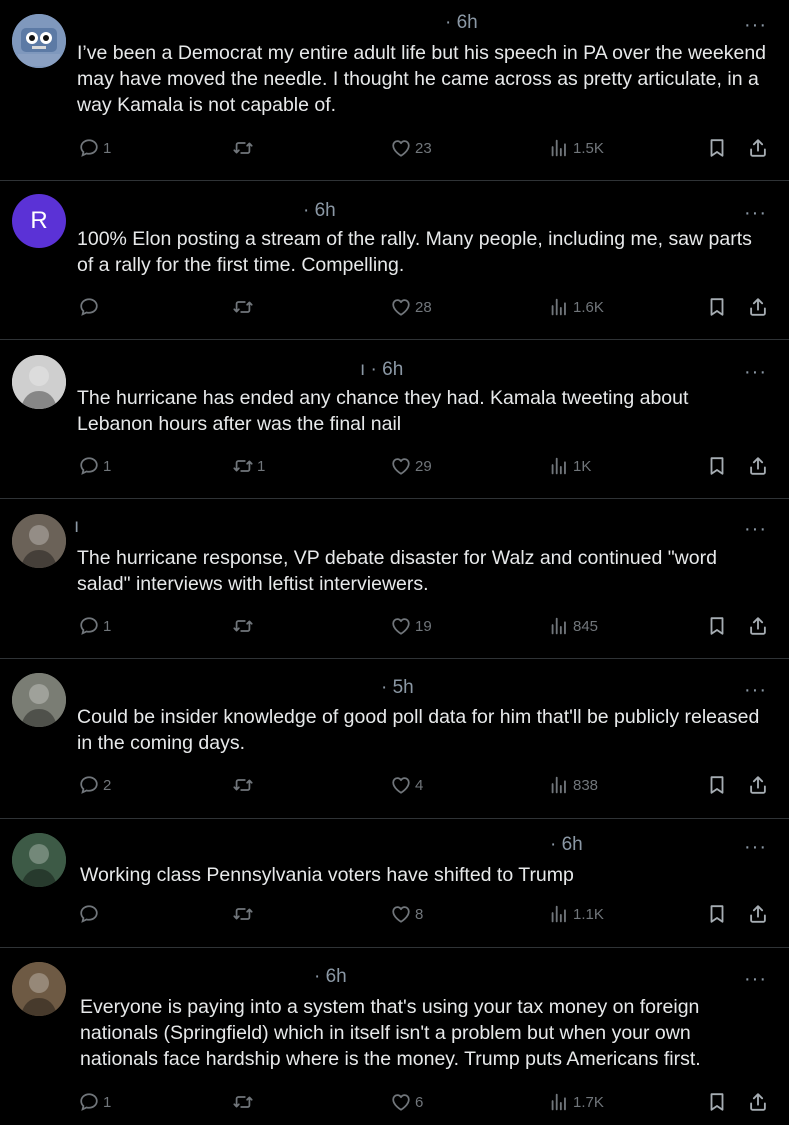  Describe the element at coordinates (423, 307) in the screenshot. I see `like-count: 28` at that location.